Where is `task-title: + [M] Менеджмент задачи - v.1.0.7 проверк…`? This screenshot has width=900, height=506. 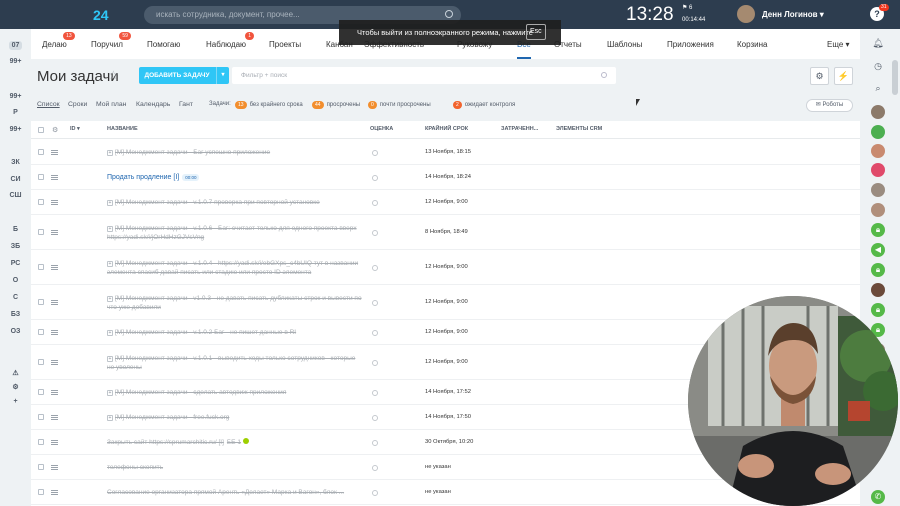 task-title: + [M] Менеджмент задачи - v.1.0.7 проверк… is located at coordinates (234, 202).